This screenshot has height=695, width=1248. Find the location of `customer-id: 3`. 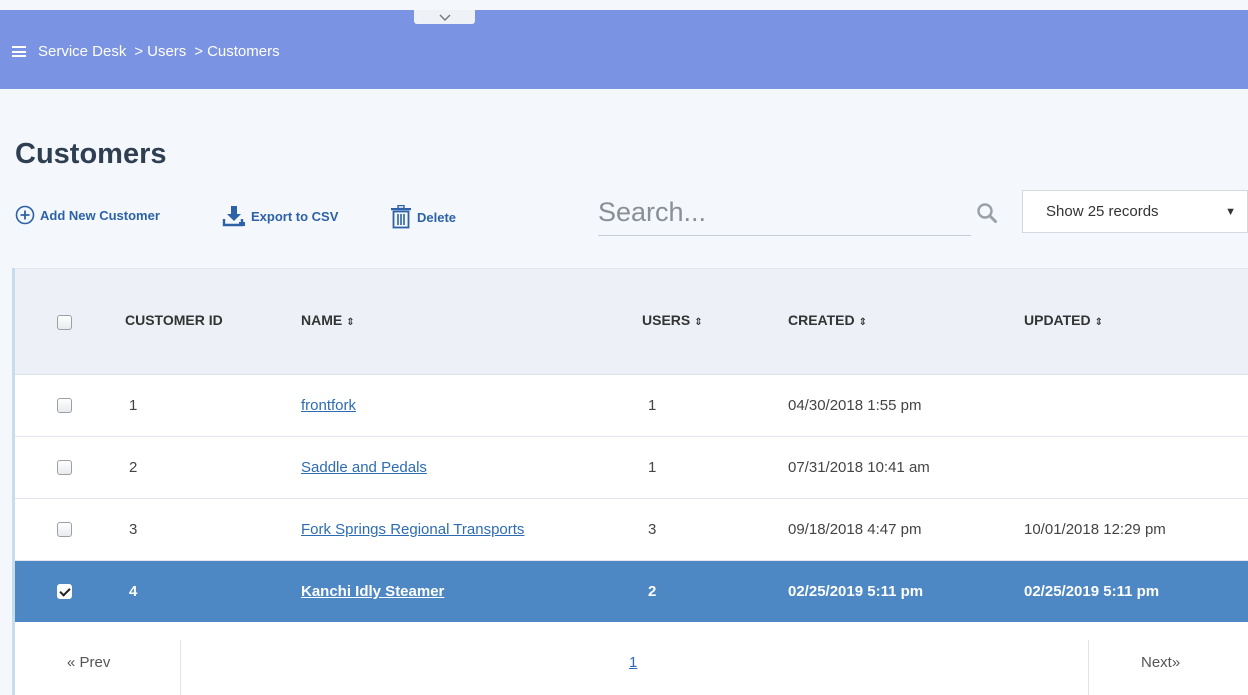

customer-id: 3 is located at coordinates (133, 529).